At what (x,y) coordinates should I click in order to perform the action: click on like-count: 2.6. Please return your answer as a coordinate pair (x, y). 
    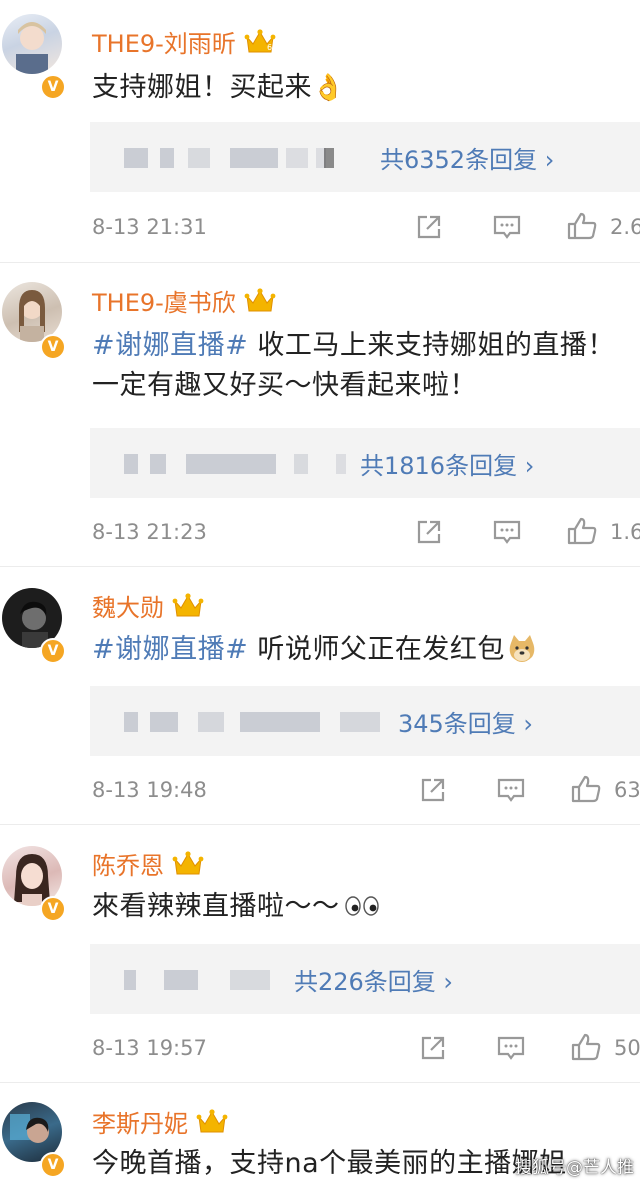
    Looking at the image, I should click on (625, 227).